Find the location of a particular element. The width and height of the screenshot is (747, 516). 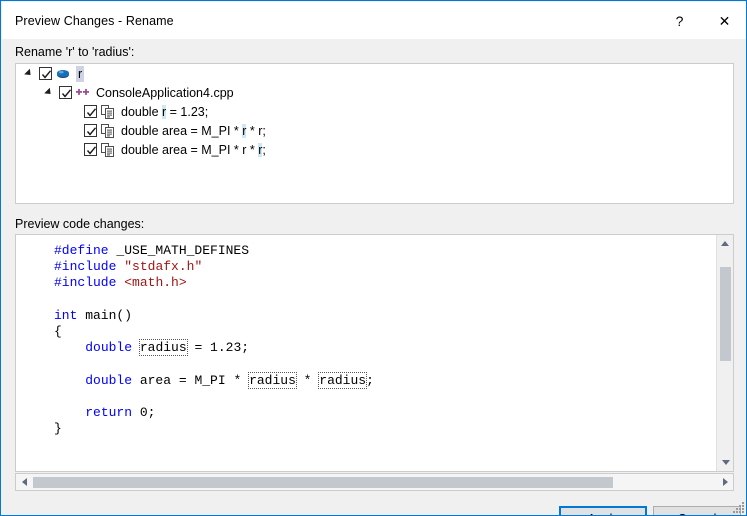

code-line: } is located at coordinates (366, 429).